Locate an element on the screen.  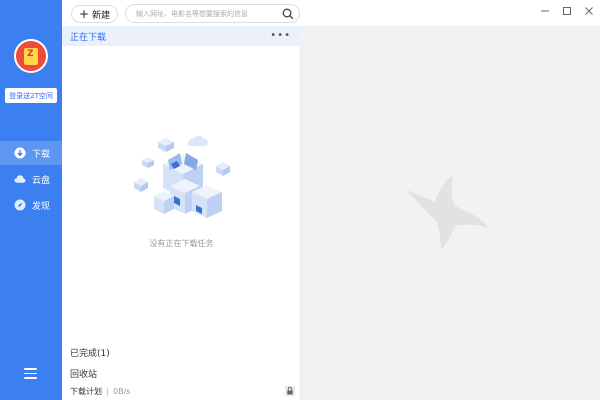
sidebar: 登录送2T空间 下载 云盘 发现 is located at coordinates (31, 200).